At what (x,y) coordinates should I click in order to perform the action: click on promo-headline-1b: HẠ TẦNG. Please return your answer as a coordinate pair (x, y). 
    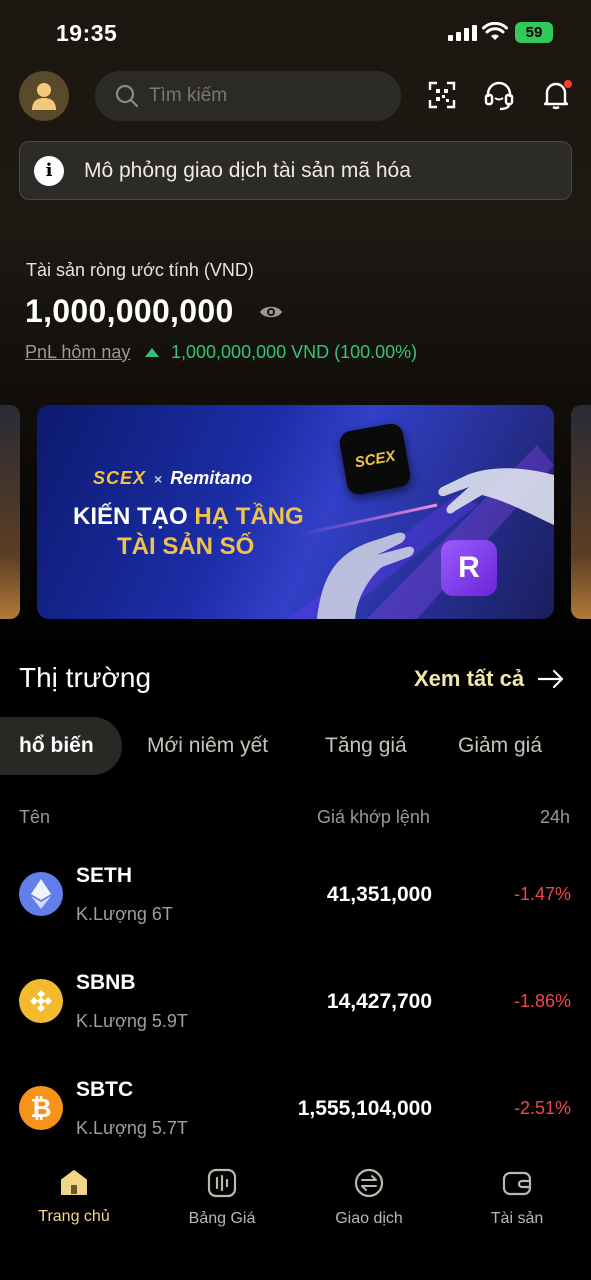
    Looking at the image, I should click on (249, 516).